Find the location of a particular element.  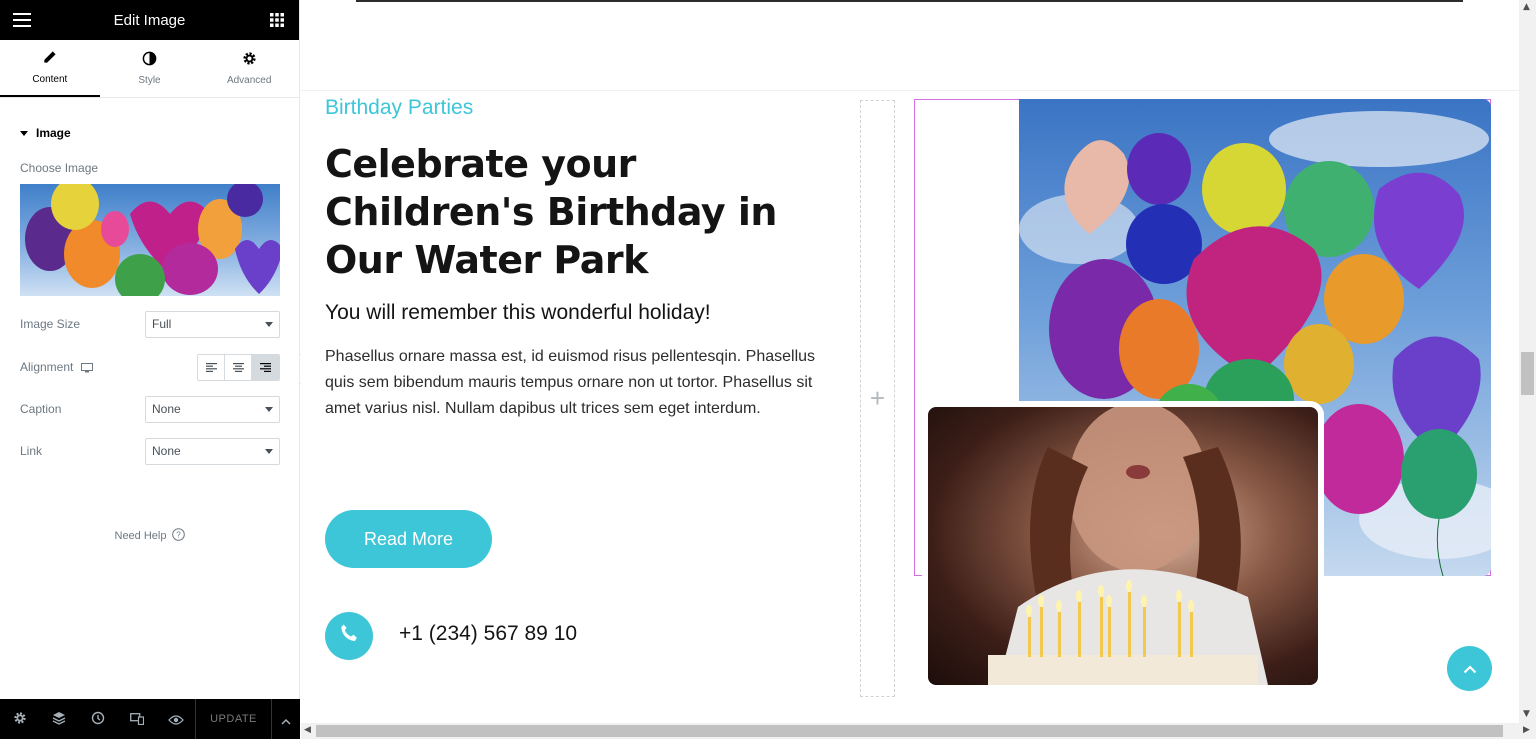

caret-down-icon is located at coordinates (24, 133).